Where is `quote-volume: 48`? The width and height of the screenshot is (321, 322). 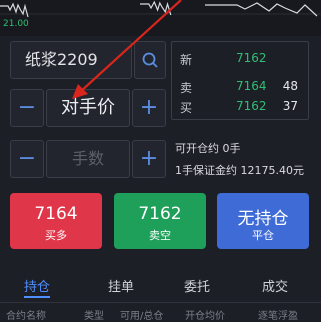
quote-volume: 48 is located at coordinates (290, 86).